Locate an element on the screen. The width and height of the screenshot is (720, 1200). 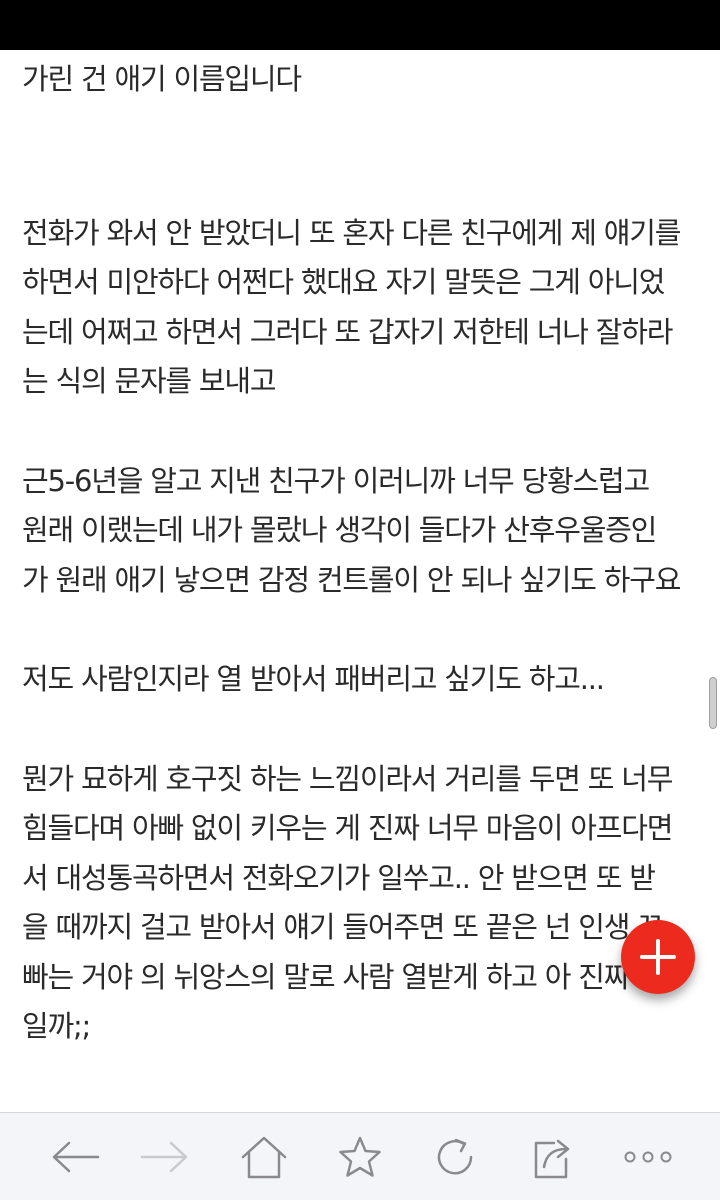
text-line: 가 원래 애기 낳으면 감정 컨트롤이 안 되나 싶기도 하구요 is located at coordinates (351, 579).